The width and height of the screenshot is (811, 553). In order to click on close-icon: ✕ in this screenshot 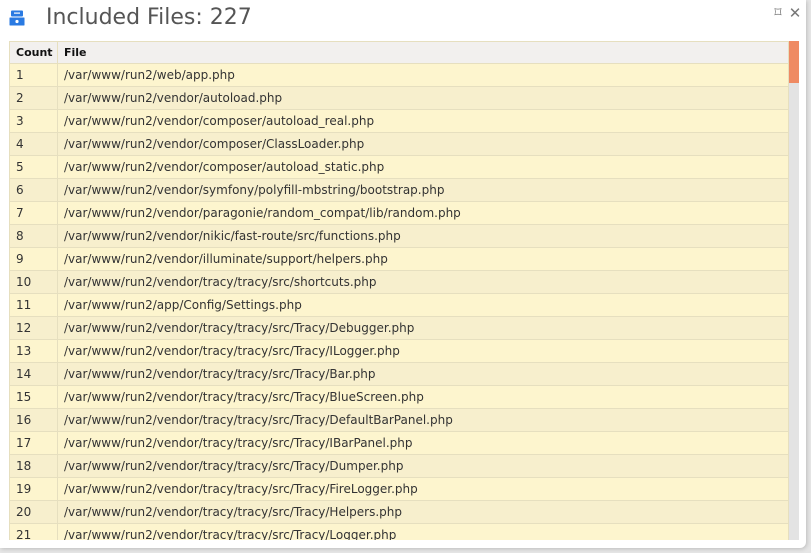, I will do `click(795, 13)`.